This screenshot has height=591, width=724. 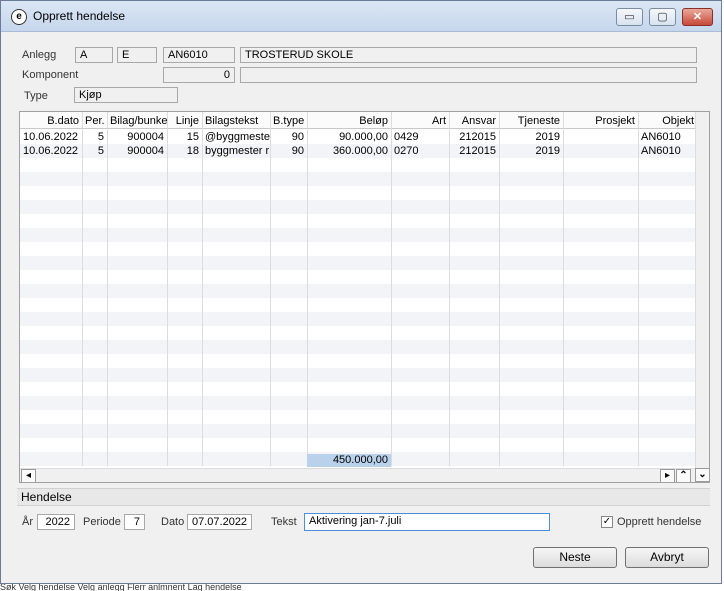 I want to click on col-header-prosjekt: Prosjekt, so click(x=600, y=121).